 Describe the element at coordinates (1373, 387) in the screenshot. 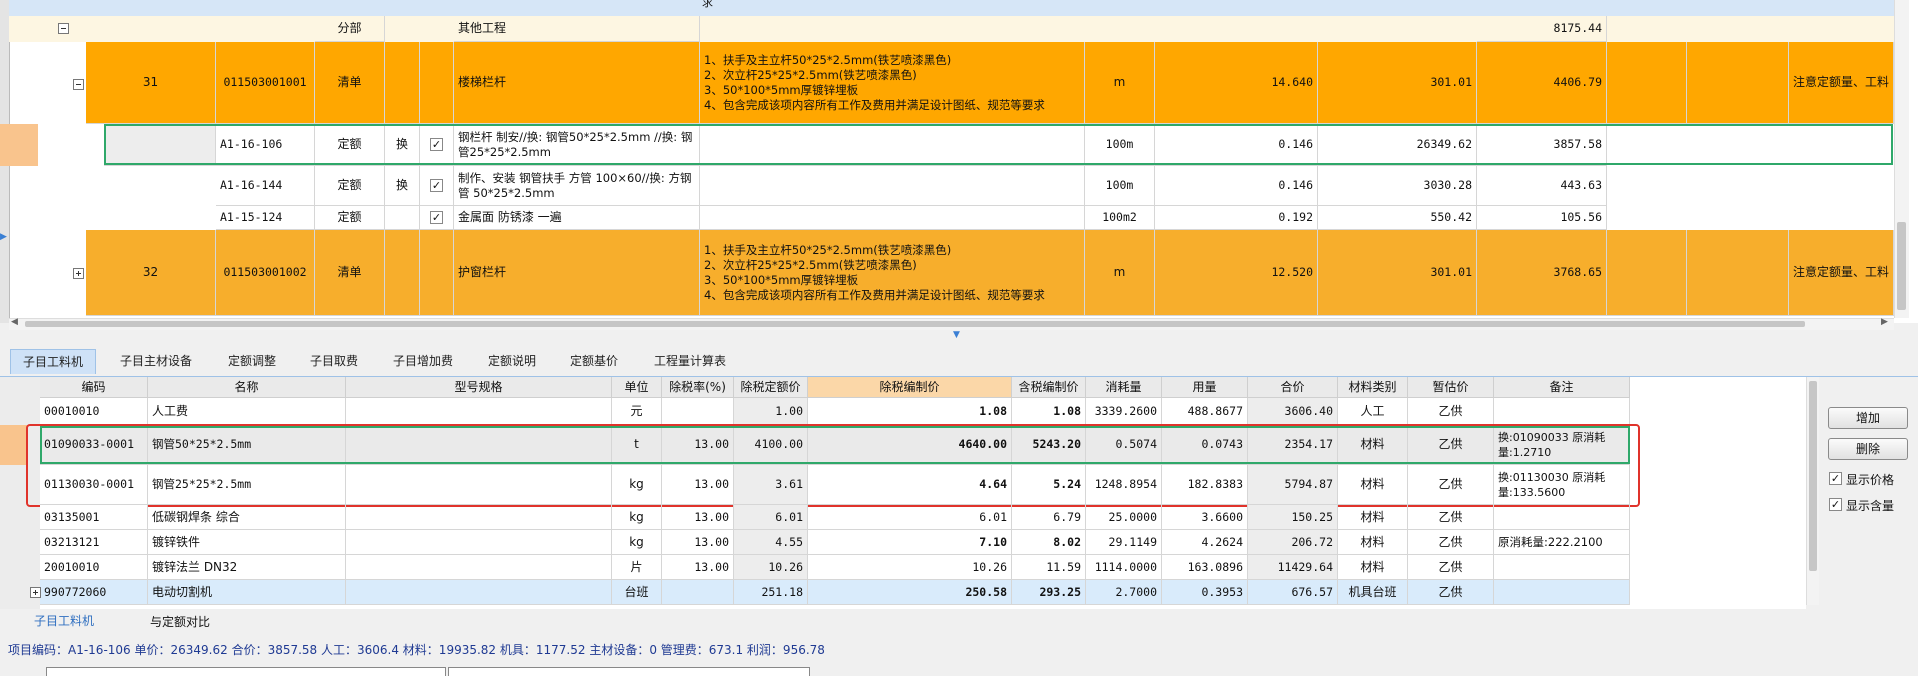

I see `col-header-category: 材料类别` at that location.